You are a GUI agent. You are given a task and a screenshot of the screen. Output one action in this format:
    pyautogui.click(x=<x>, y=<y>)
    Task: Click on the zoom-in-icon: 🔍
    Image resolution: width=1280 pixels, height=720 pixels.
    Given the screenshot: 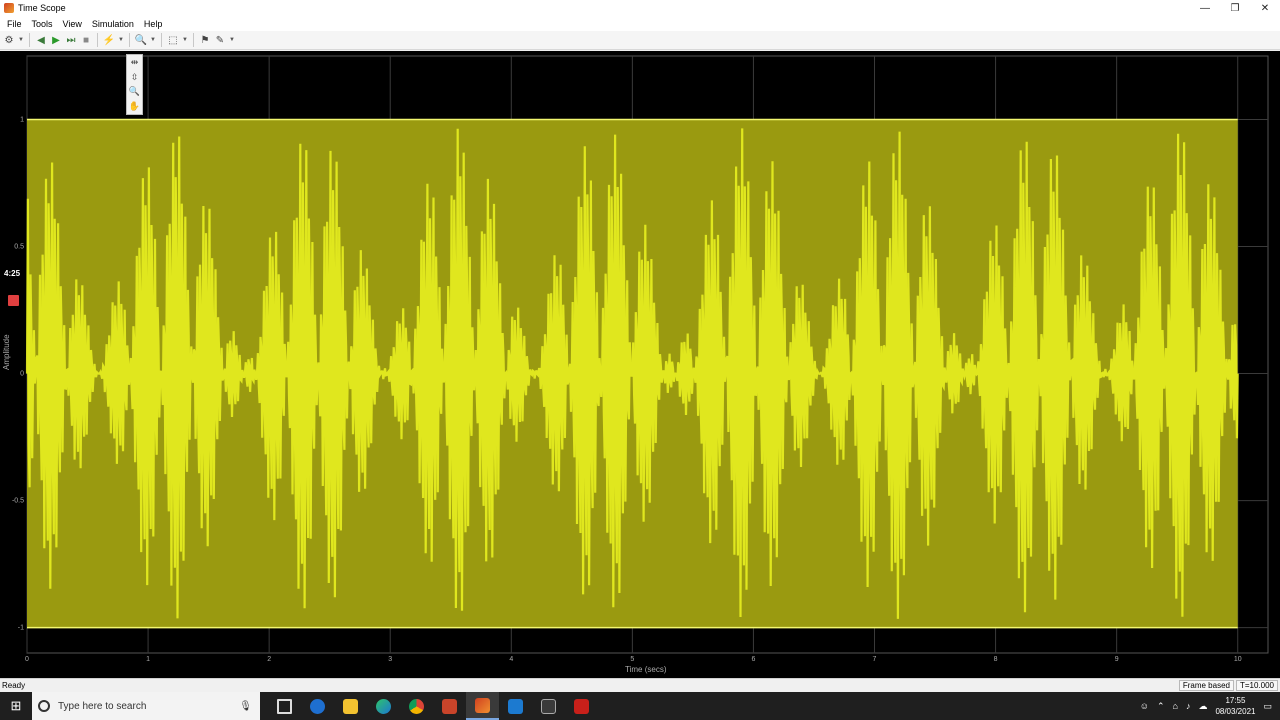 What is the action you would take?
    pyautogui.click(x=134, y=91)
    